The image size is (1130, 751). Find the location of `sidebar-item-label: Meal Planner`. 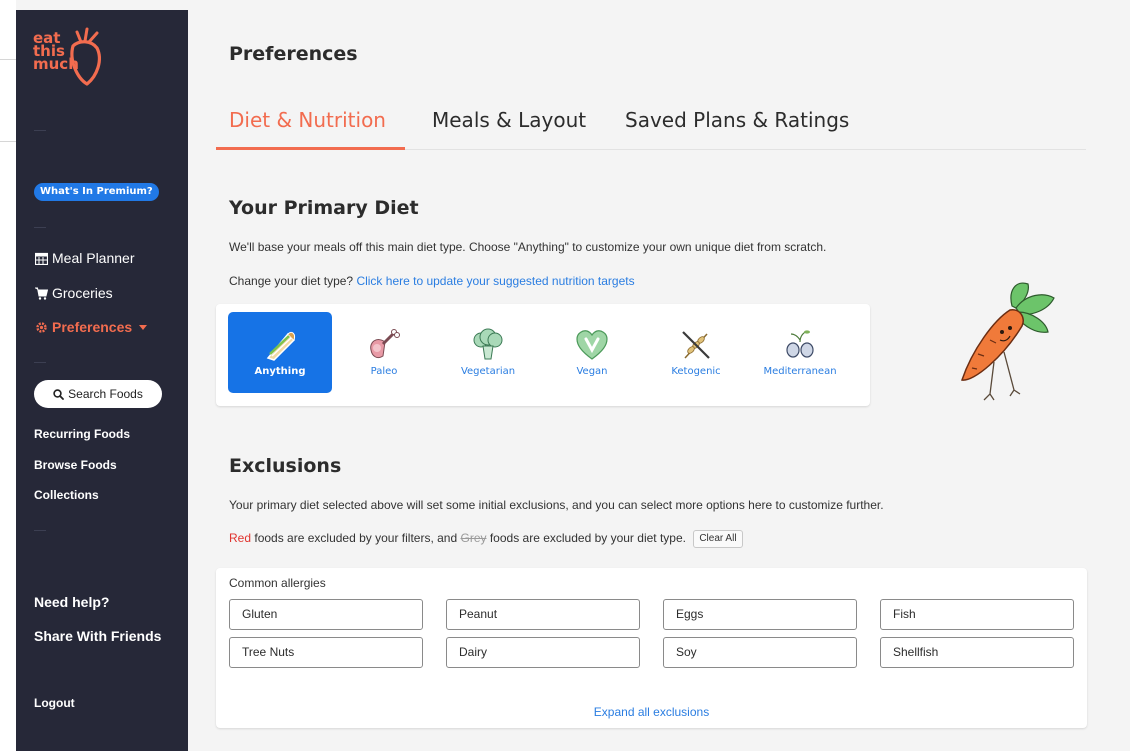

sidebar-item-label: Meal Planner is located at coordinates (93, 258).